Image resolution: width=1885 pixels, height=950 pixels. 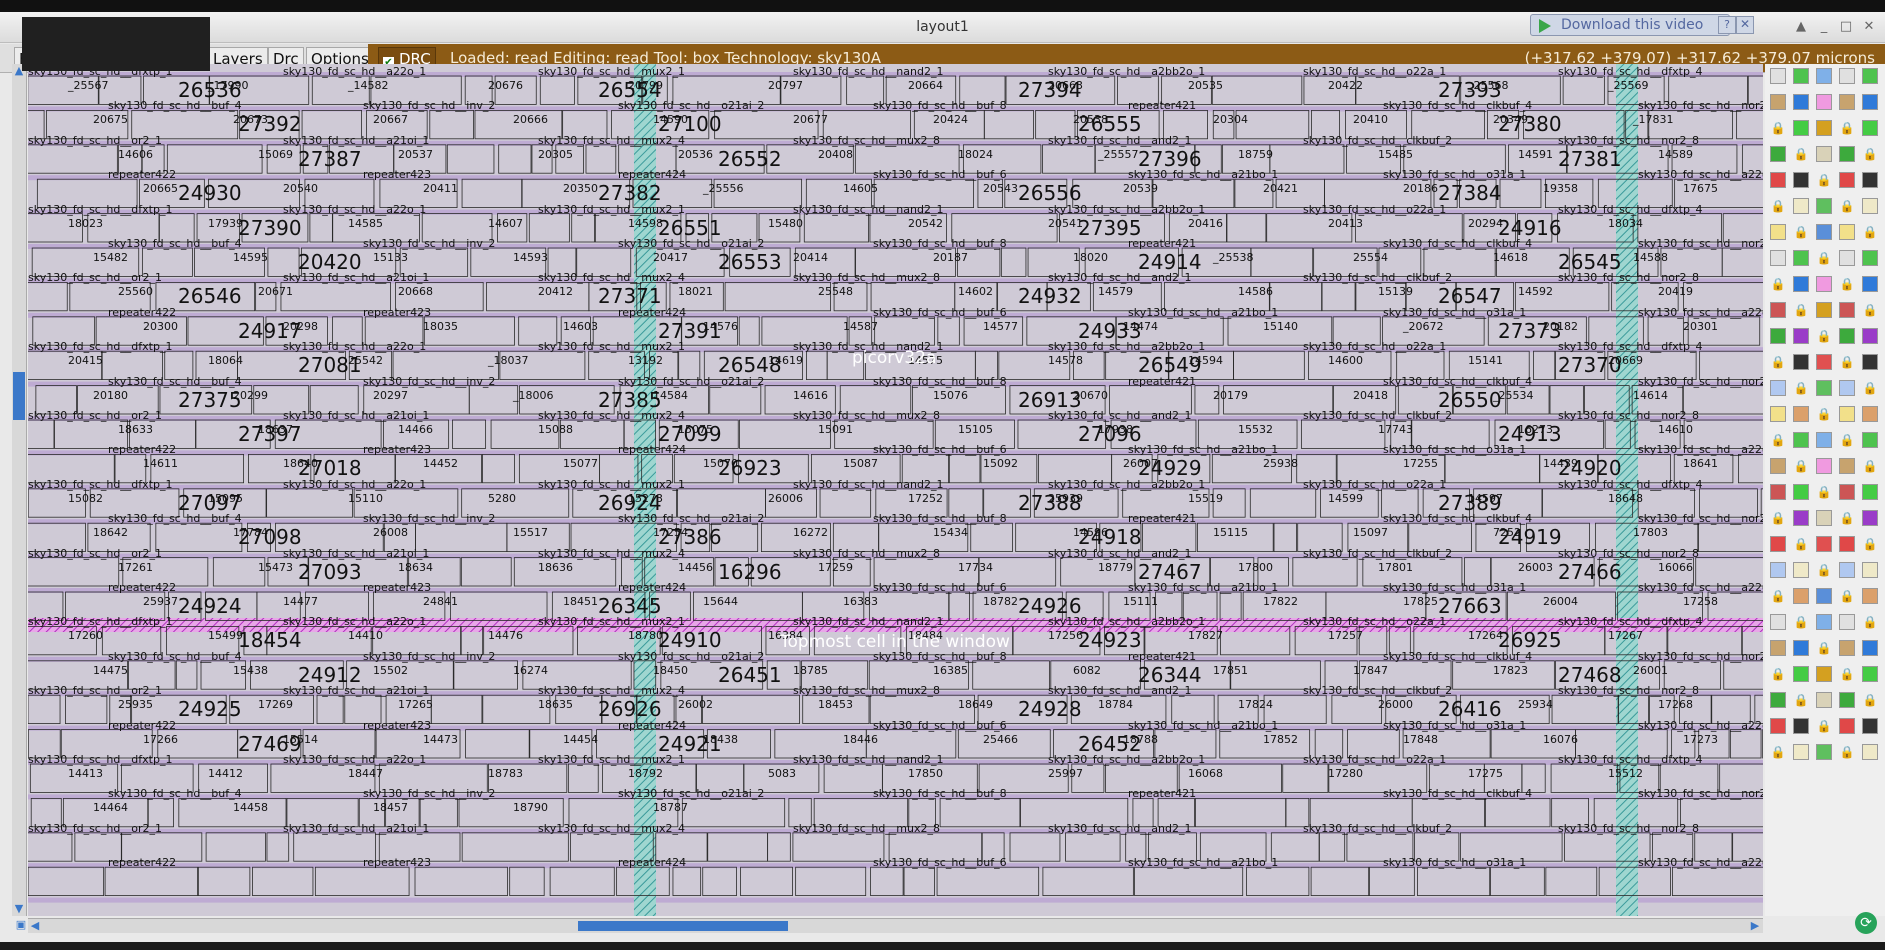 I want to click on minimize-icon: _, so click(x=1824, y=27).